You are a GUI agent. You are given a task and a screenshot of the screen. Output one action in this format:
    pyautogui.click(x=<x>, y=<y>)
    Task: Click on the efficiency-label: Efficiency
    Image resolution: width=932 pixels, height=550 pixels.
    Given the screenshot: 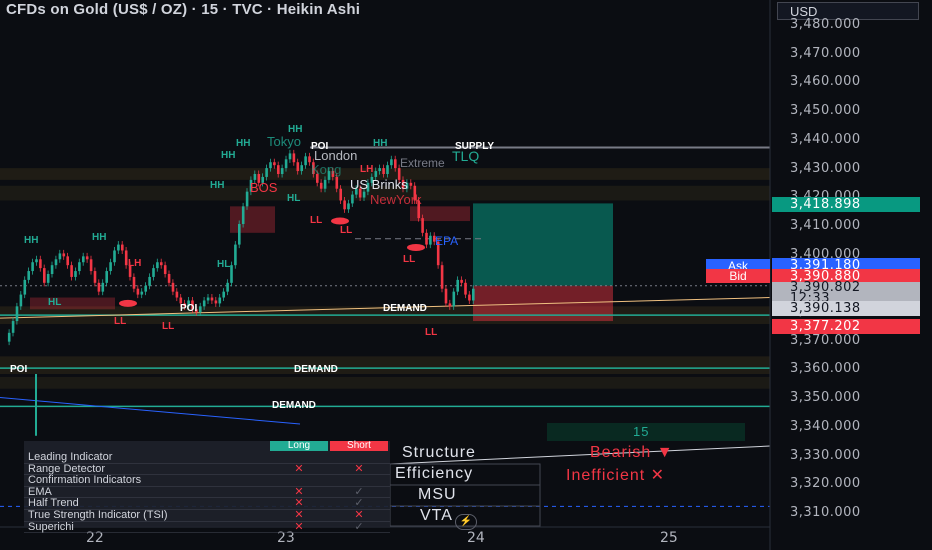 What is the action you would take?
    pyautogui.click(x=434, y=473)
    